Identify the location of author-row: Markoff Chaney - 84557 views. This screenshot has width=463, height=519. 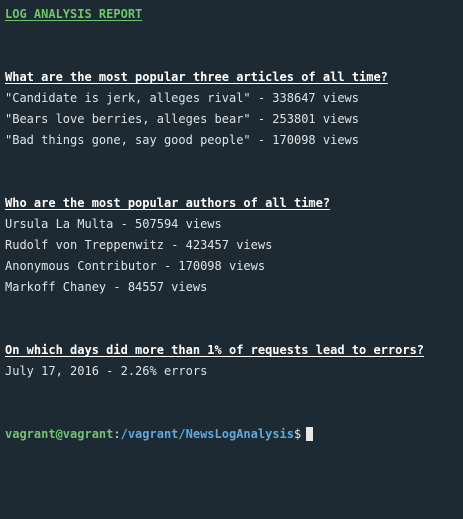
(106, 287).